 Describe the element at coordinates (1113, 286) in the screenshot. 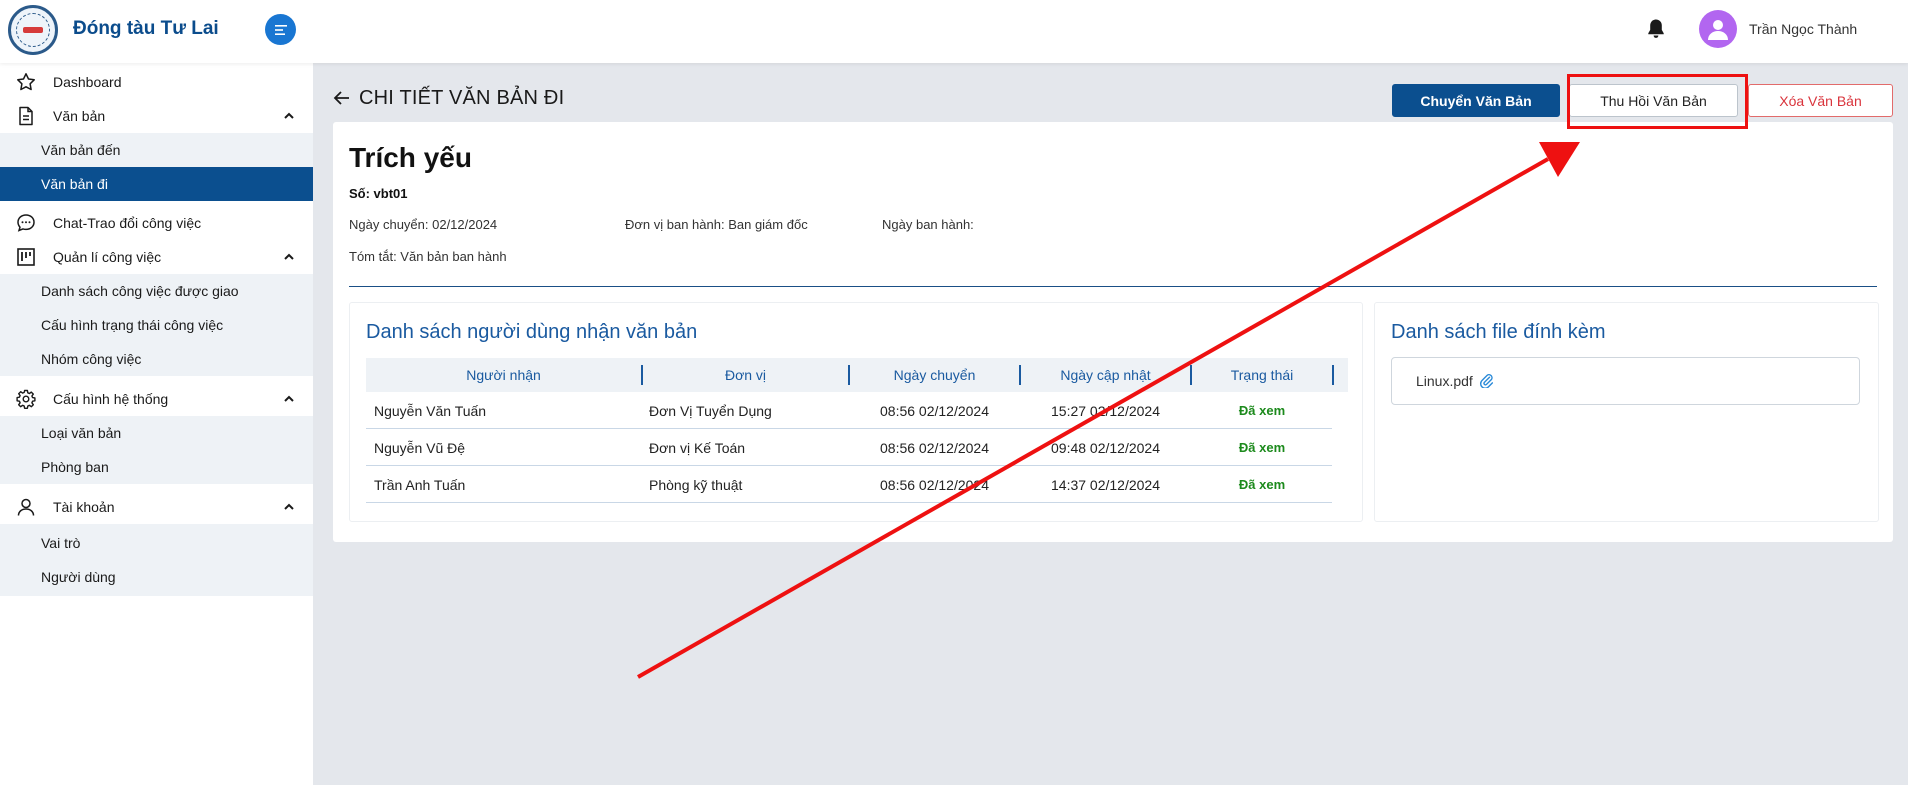

I see `divider` at that location.